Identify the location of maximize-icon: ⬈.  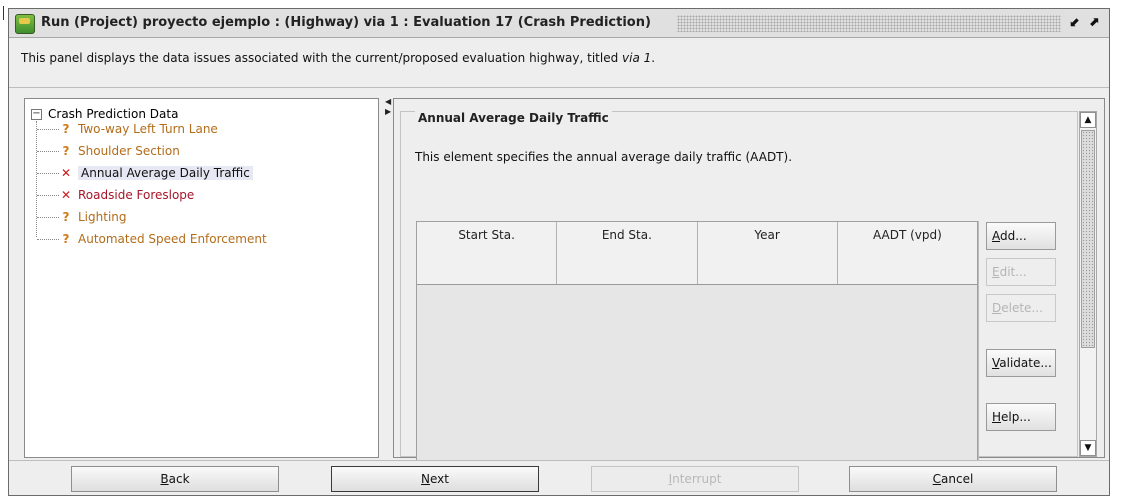
(1094, 23).